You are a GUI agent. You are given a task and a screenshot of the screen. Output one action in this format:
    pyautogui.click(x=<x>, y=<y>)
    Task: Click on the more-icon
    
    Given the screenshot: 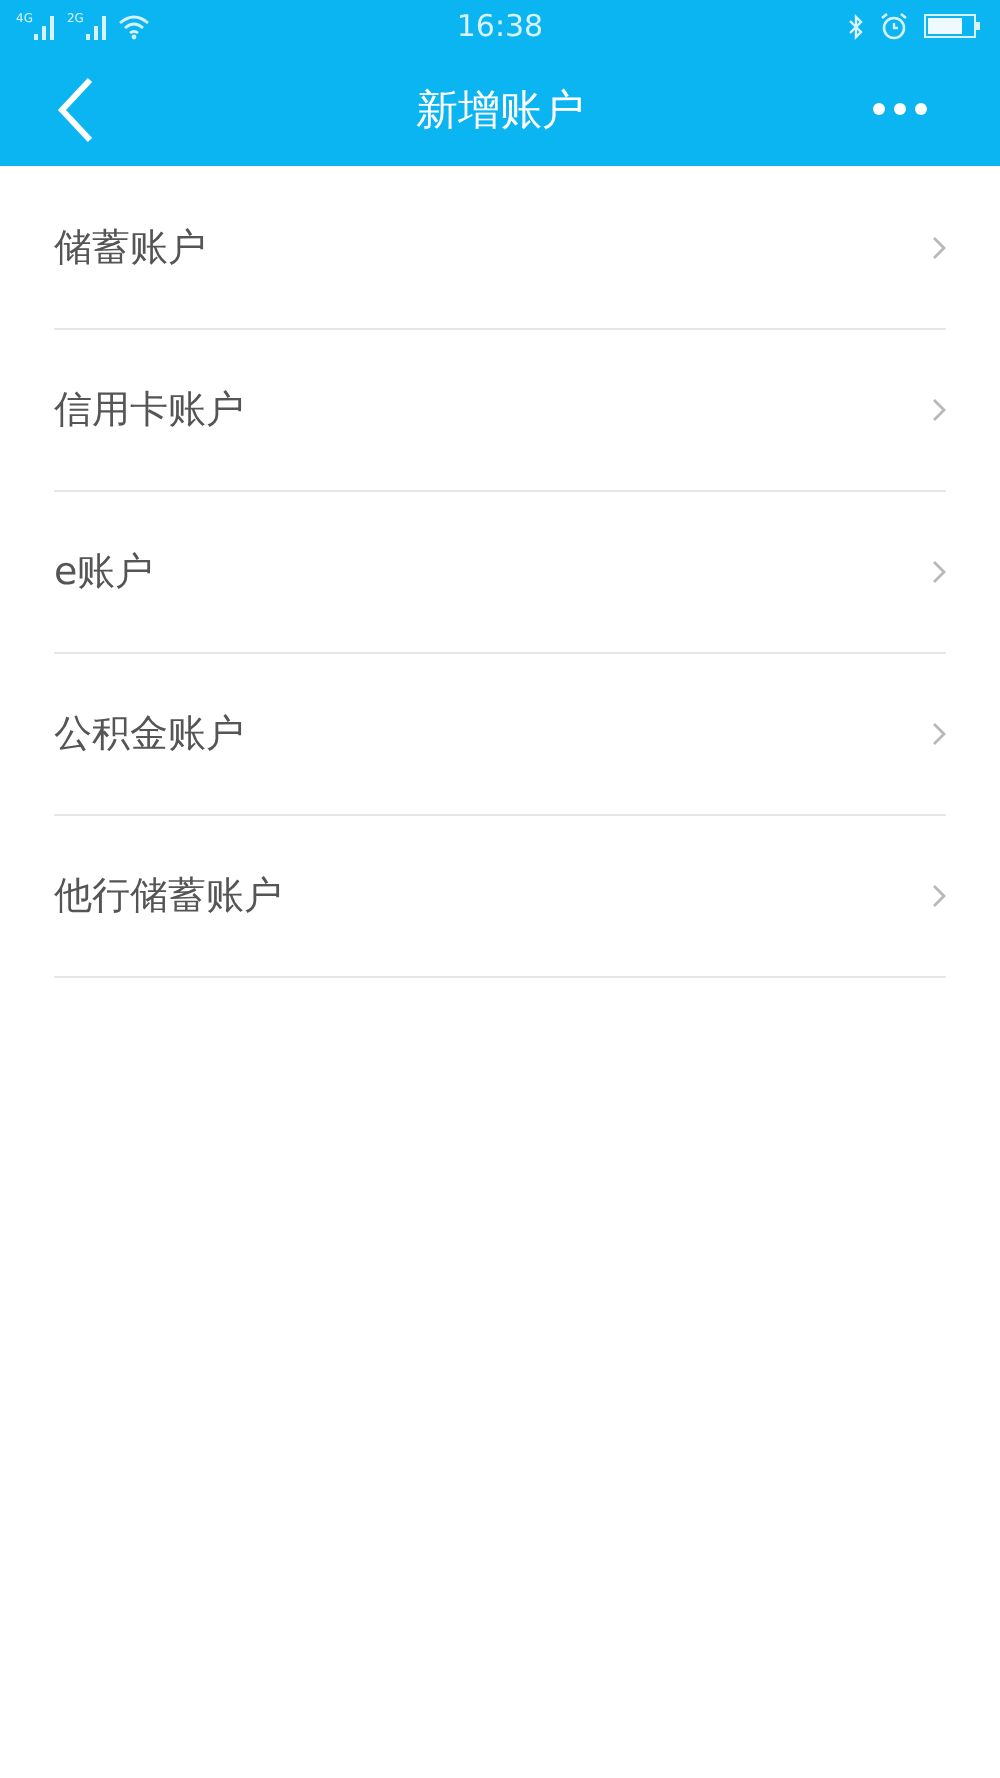 What is the action you would take?
    pyautogui.click(x=900, y=109)
    